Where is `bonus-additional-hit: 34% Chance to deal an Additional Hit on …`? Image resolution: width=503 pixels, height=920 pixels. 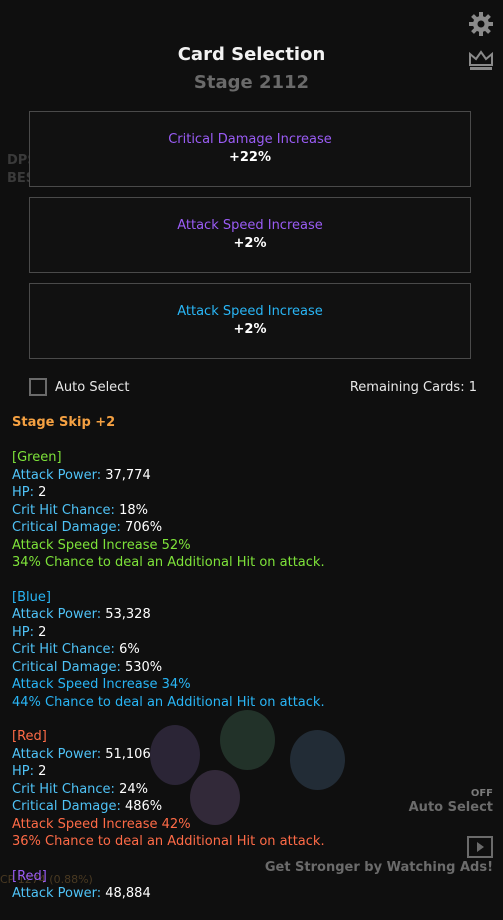 bonus-additional-hit: 34% Chance to deal an Additional Hit on … is located at coordinates (168, 562).